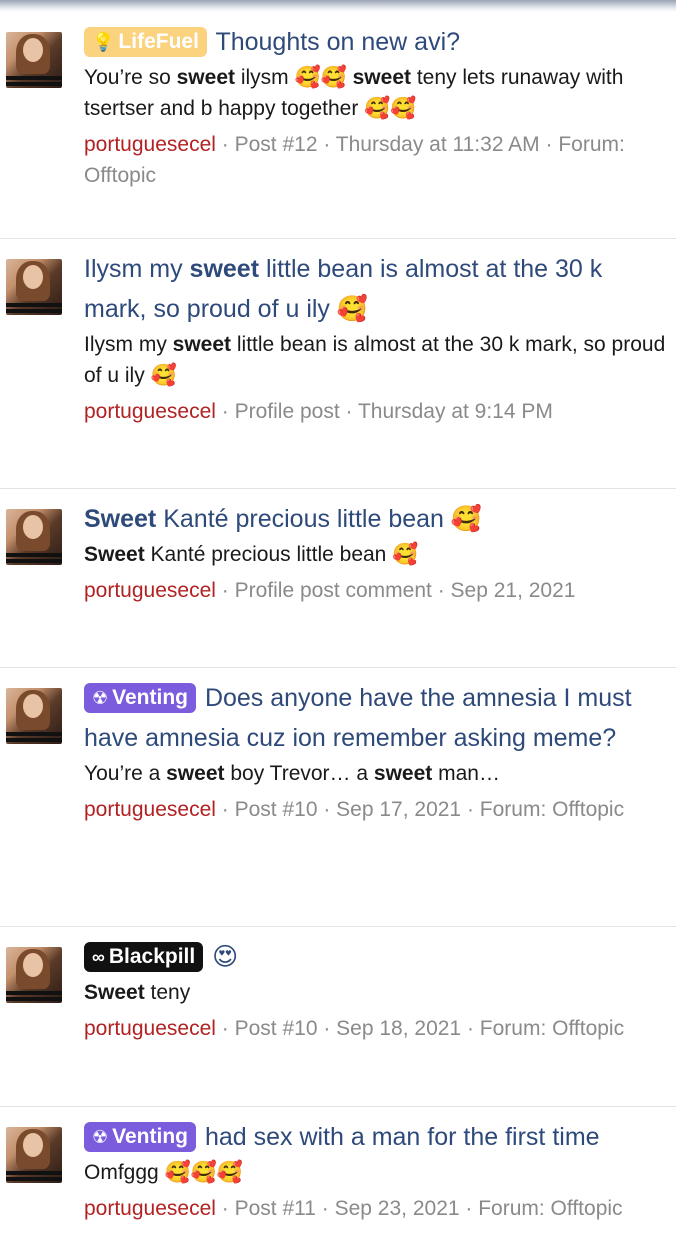  What do you see at coordinates (144, 957) in the screenshot?
I see `prefix-badge-blackpill: ∞ Blackpill` at bounding box center [144, 957].